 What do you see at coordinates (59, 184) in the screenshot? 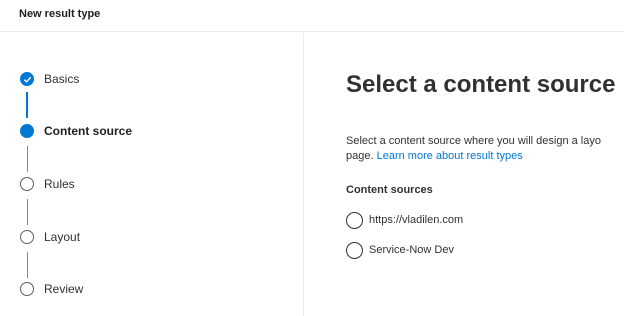
I see `step-label: Rules` at bounding box center [59, 184].